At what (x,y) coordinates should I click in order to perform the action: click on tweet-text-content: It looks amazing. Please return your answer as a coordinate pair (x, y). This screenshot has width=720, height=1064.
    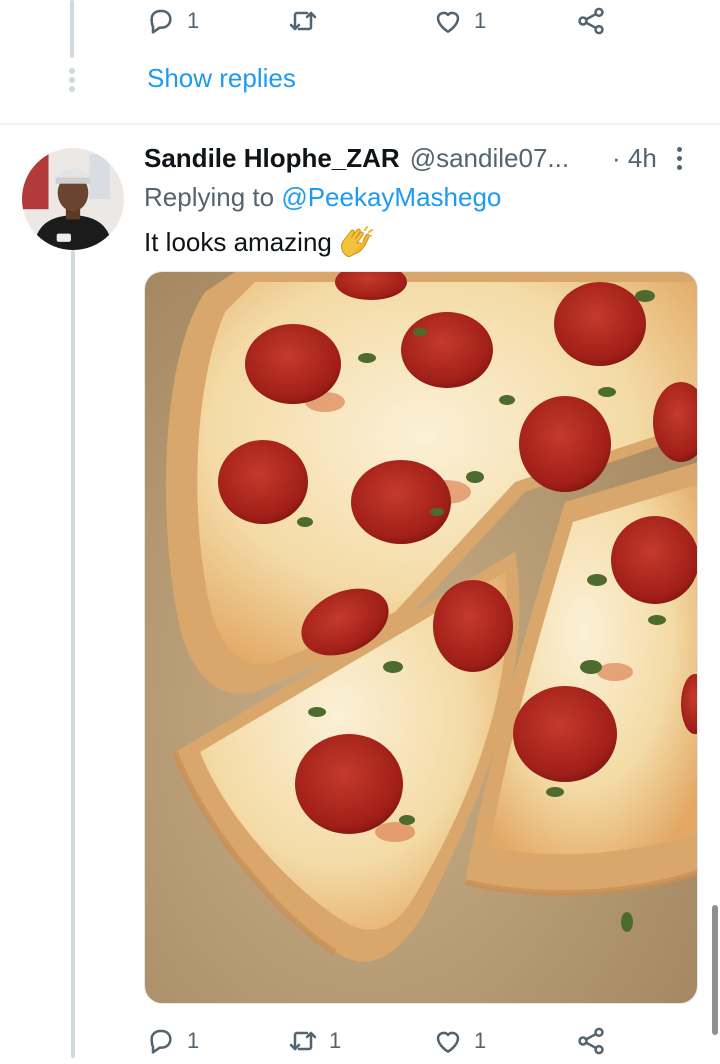
    Looking at the image, I should click on (238, 241).